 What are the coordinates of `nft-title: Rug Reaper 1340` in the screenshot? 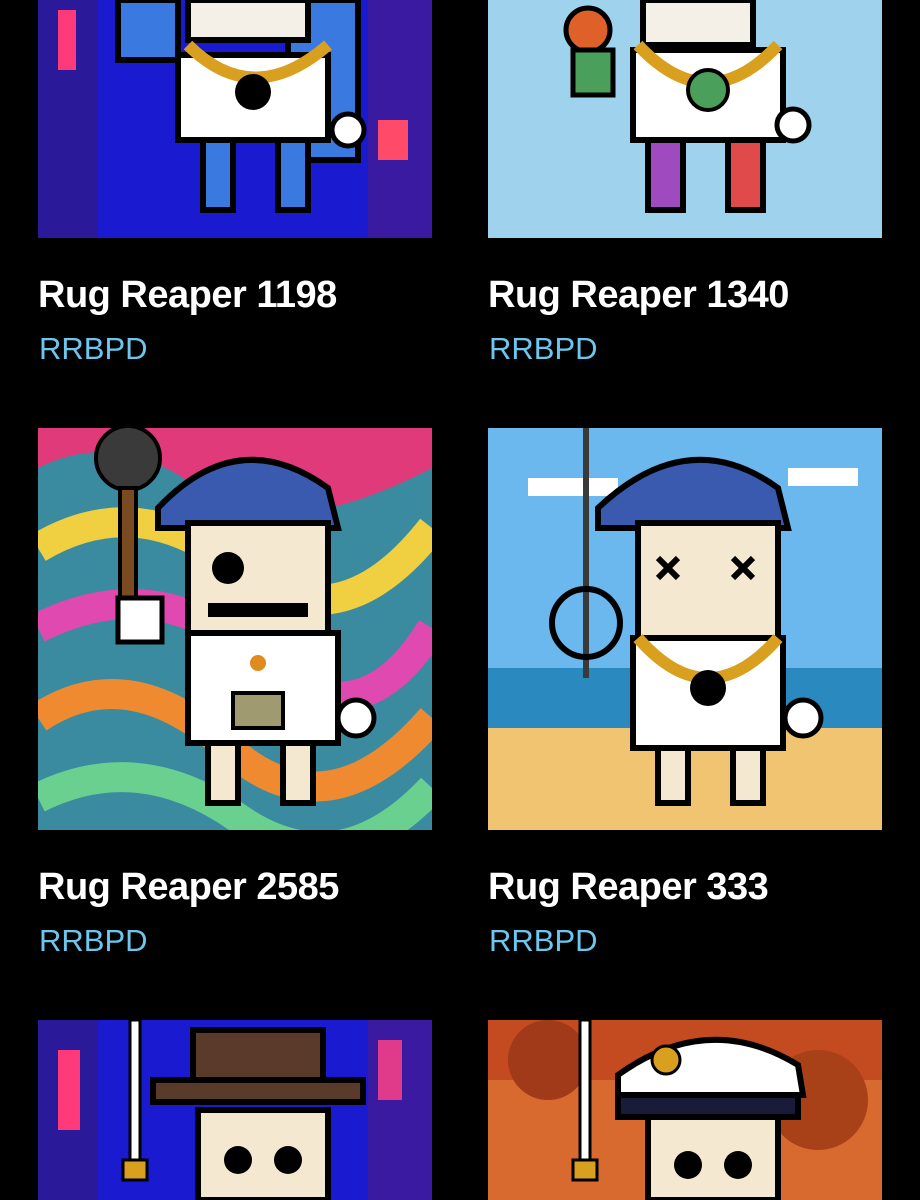 It's located at (638, 295).